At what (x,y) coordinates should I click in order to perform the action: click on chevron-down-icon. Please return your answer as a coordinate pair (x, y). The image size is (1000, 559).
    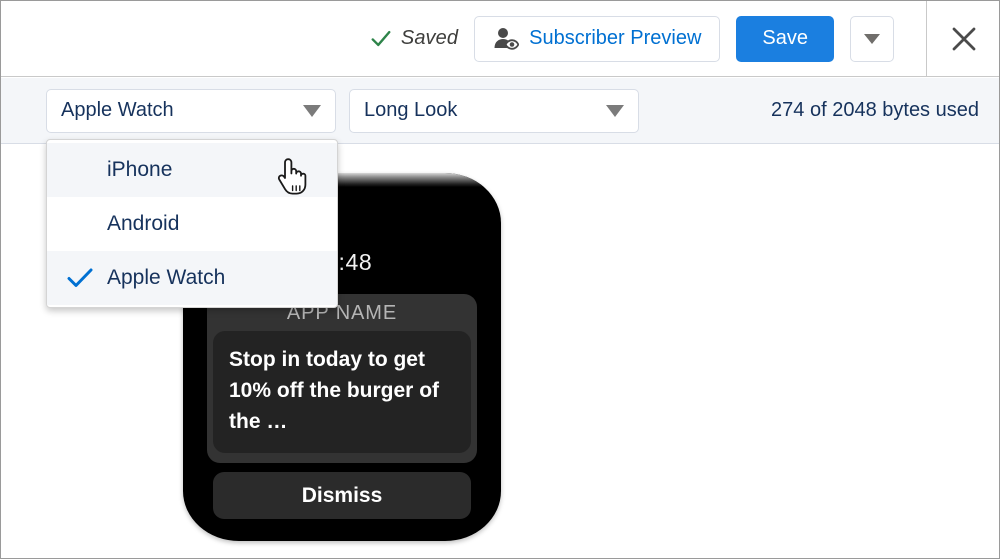
    Looking at the image, I should click on (872, 38).